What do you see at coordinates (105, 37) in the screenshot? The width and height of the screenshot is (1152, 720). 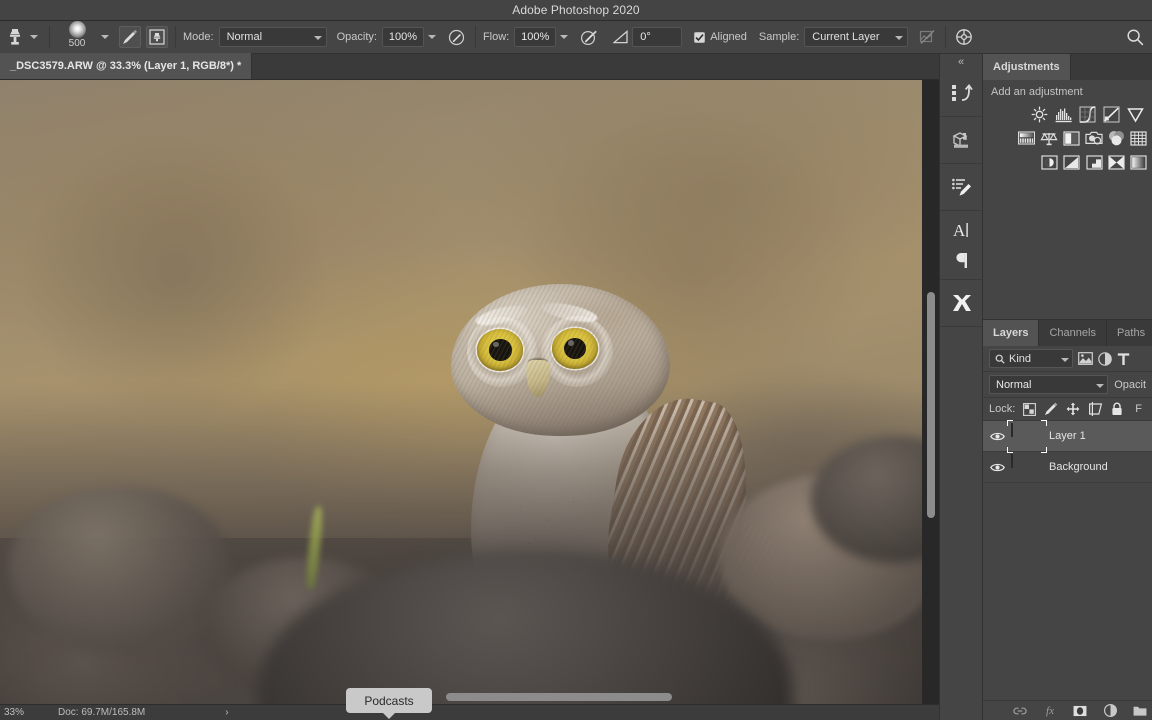 I see `brush-preset-chevron-down-icon` at bounding box center [105, 37].